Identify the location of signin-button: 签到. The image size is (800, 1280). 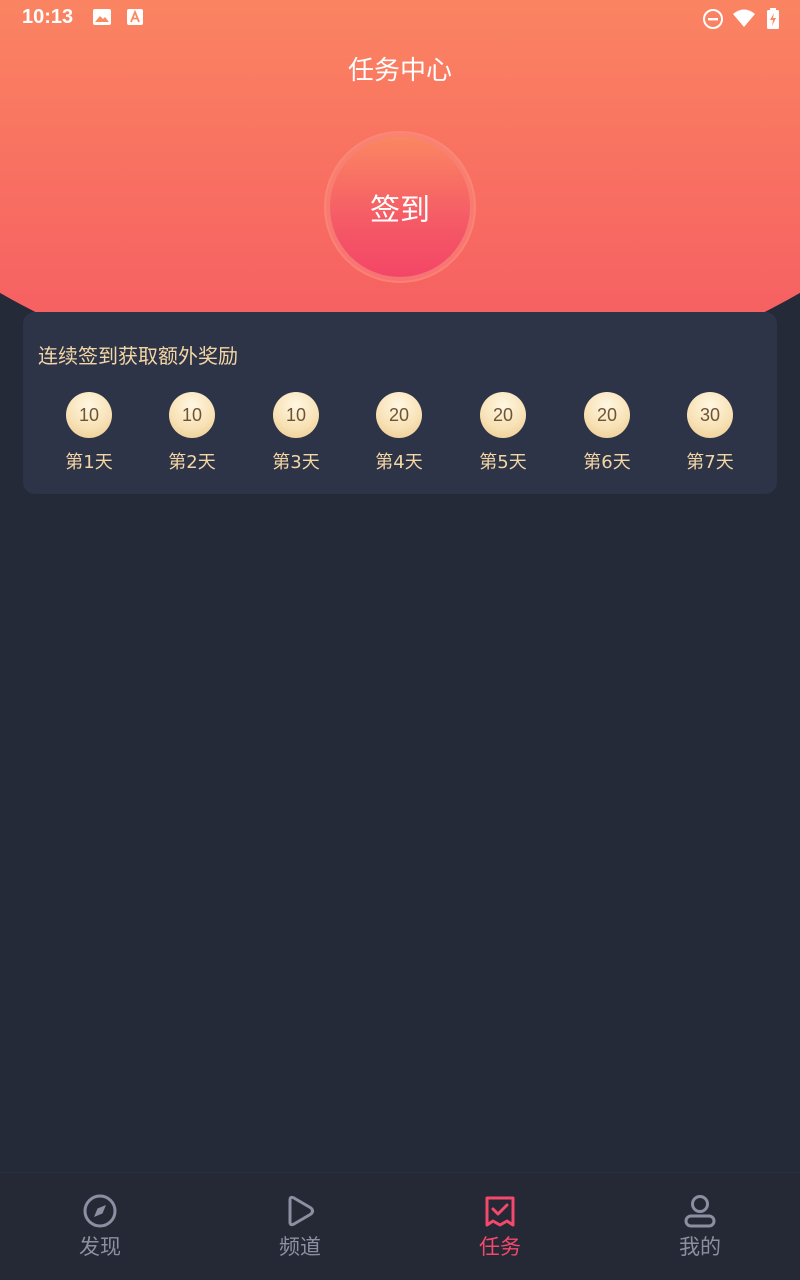
(400, 207).